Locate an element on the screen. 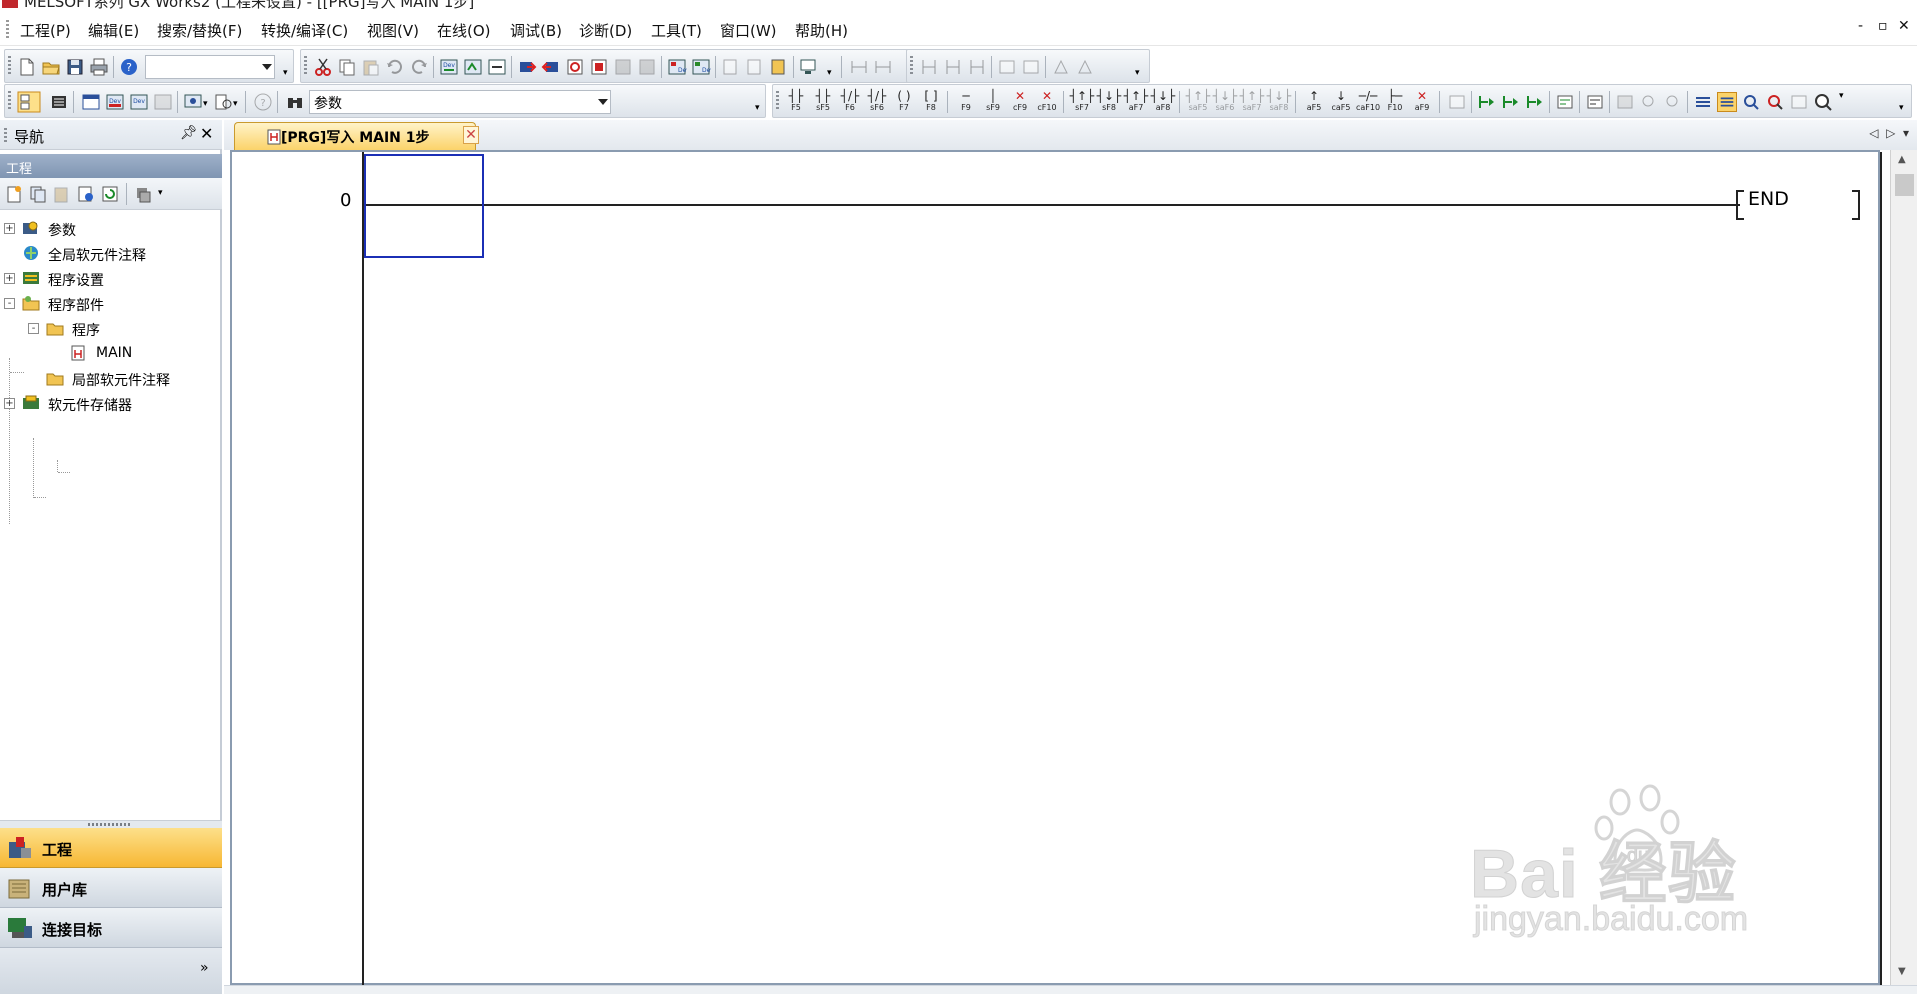  watch-icon is located at coordinates (193, 102).